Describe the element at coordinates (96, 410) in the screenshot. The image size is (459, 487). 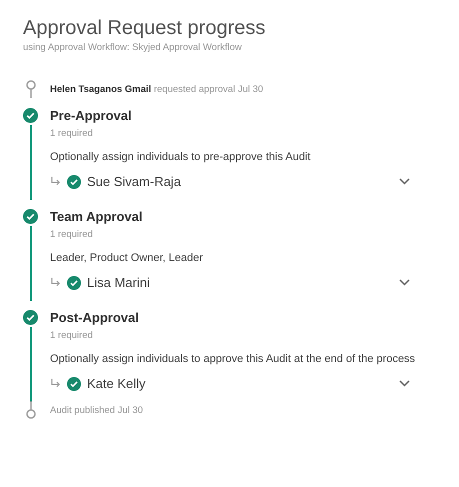
I see `publish-info: Audit published Jul 30` at that location.